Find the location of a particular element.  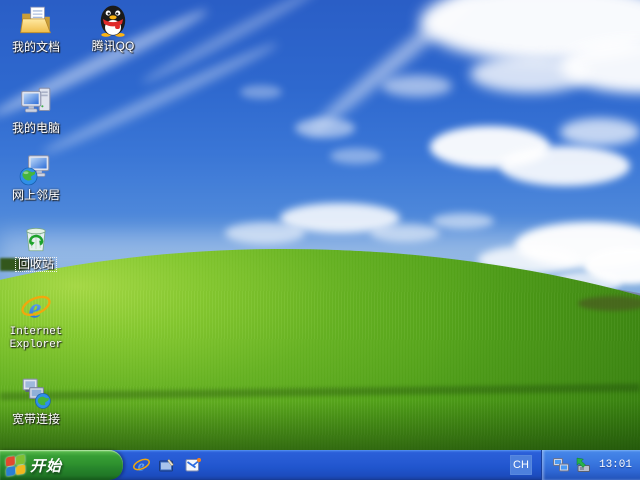

desktop-icon-label: 回收站 is located at coordinates (36, 264).